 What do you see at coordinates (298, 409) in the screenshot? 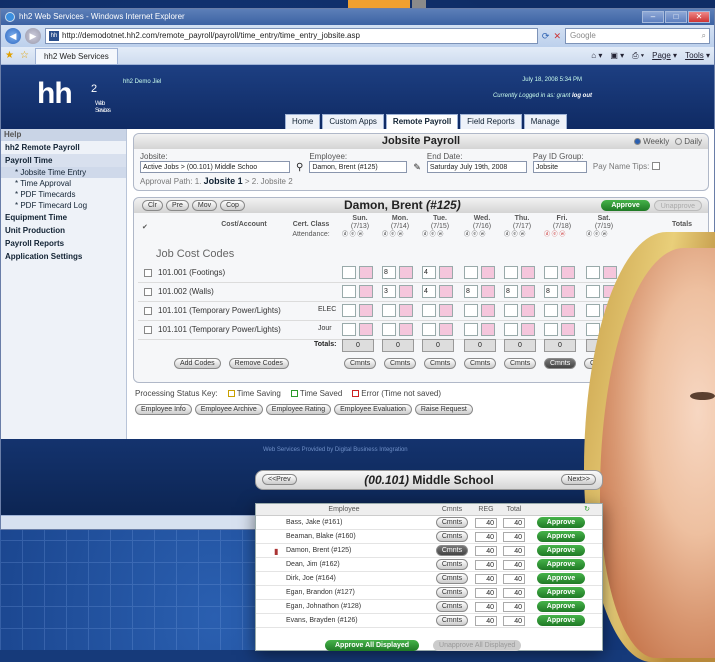
I see `employee-action-button: Employee Rating` at bounding box center [298, 409].